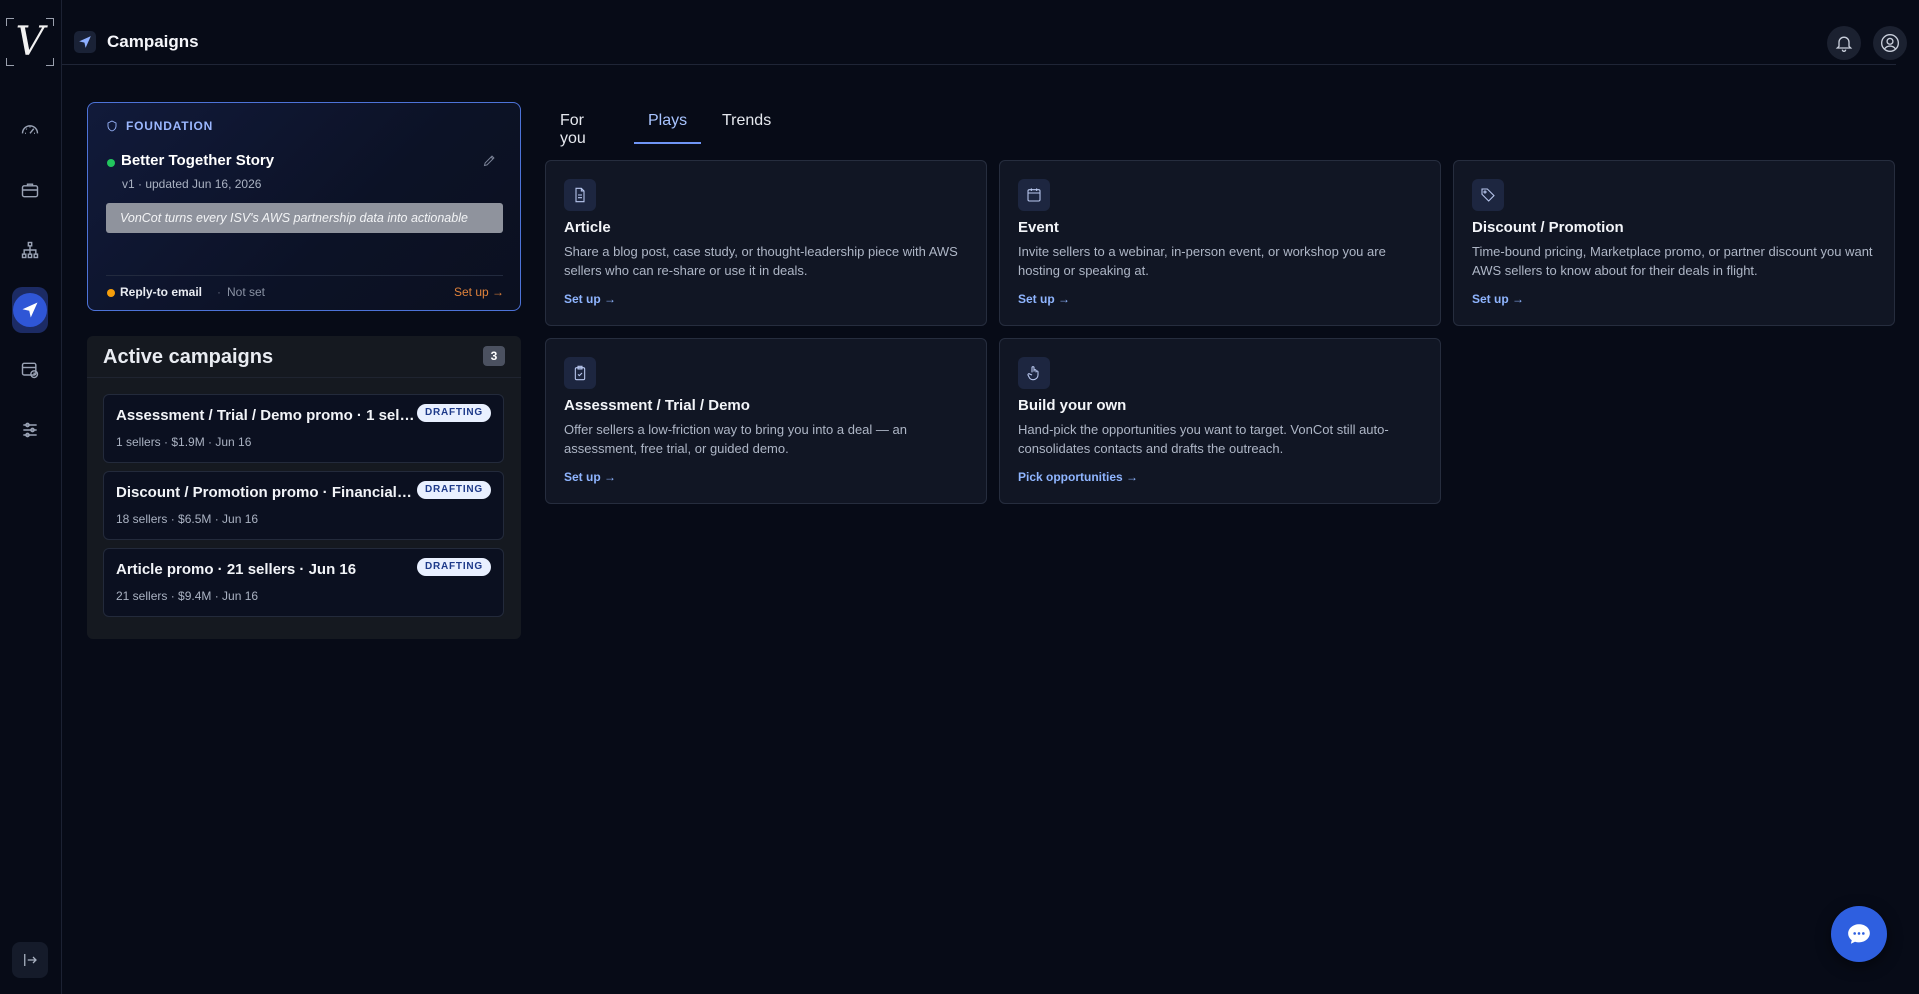 The width and height of the screenshot is (1919, 994). I want to click on campaign-meta: 18 sellers · $6.5M · Jun 16, so click(187, 519).